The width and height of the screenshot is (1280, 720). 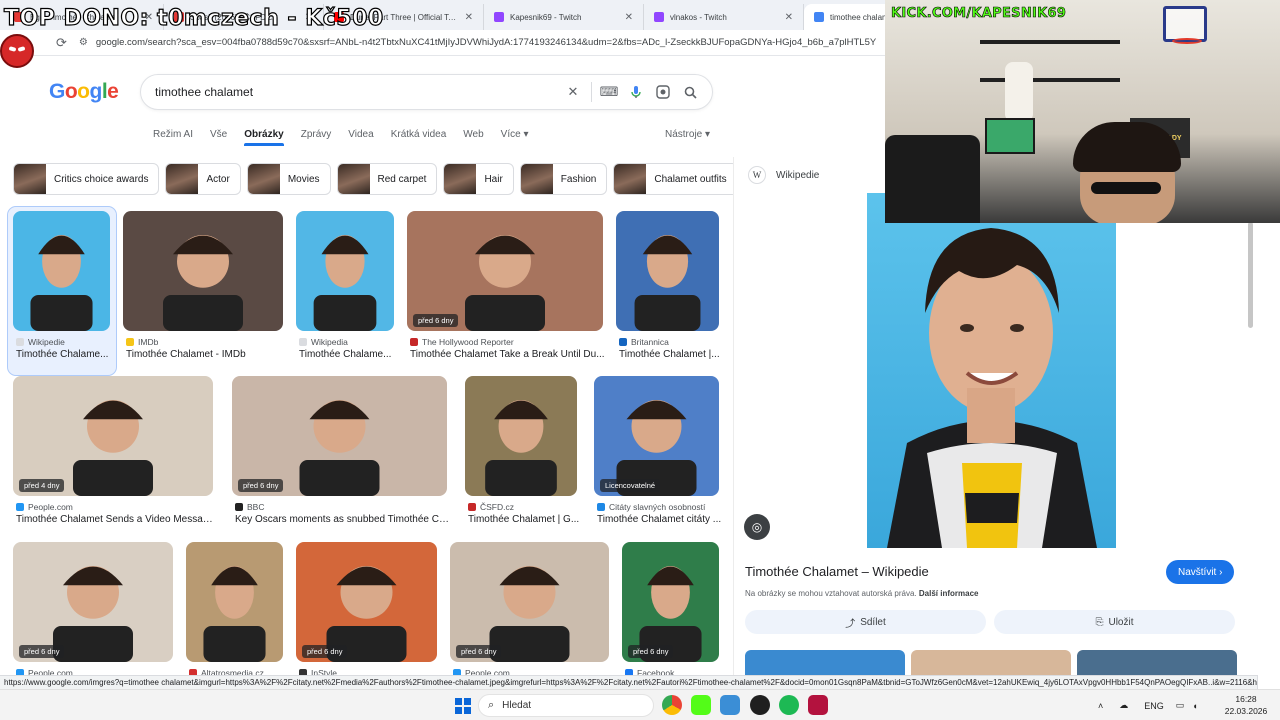 I want to click on app-icon, so click(x=730, y=705).